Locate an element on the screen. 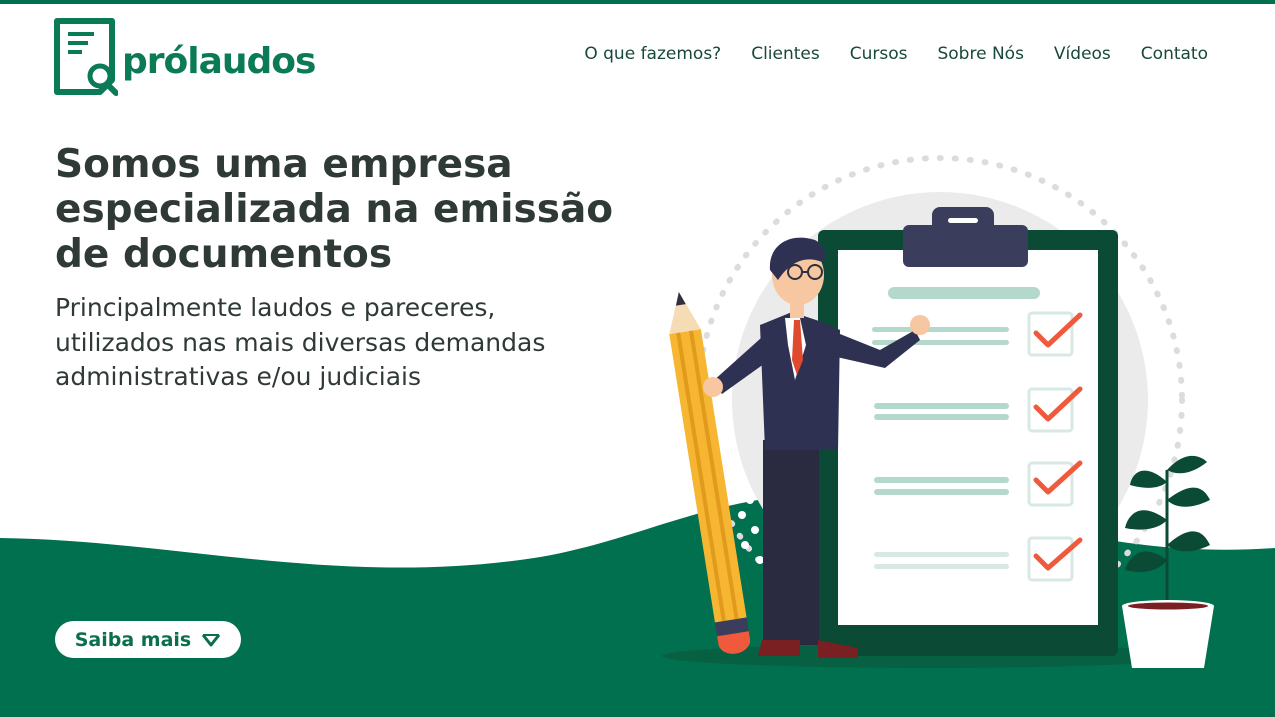 Image resolution: width=1275 pixels, height=717 pixels. saiba-mais-button: Saiba mais is located at coordinates (148, 639).